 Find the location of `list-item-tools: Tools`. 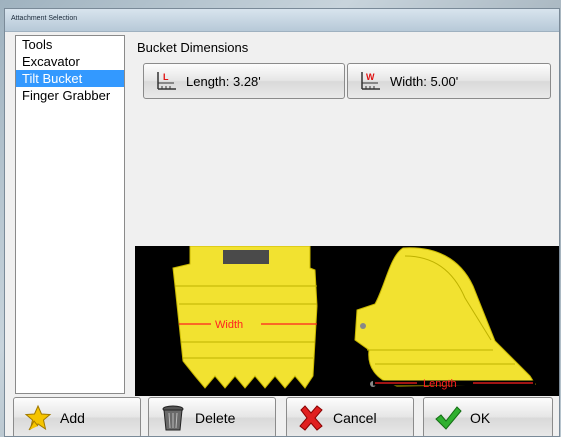

list-item-tools: Tools is located at coordinates (70, 44).